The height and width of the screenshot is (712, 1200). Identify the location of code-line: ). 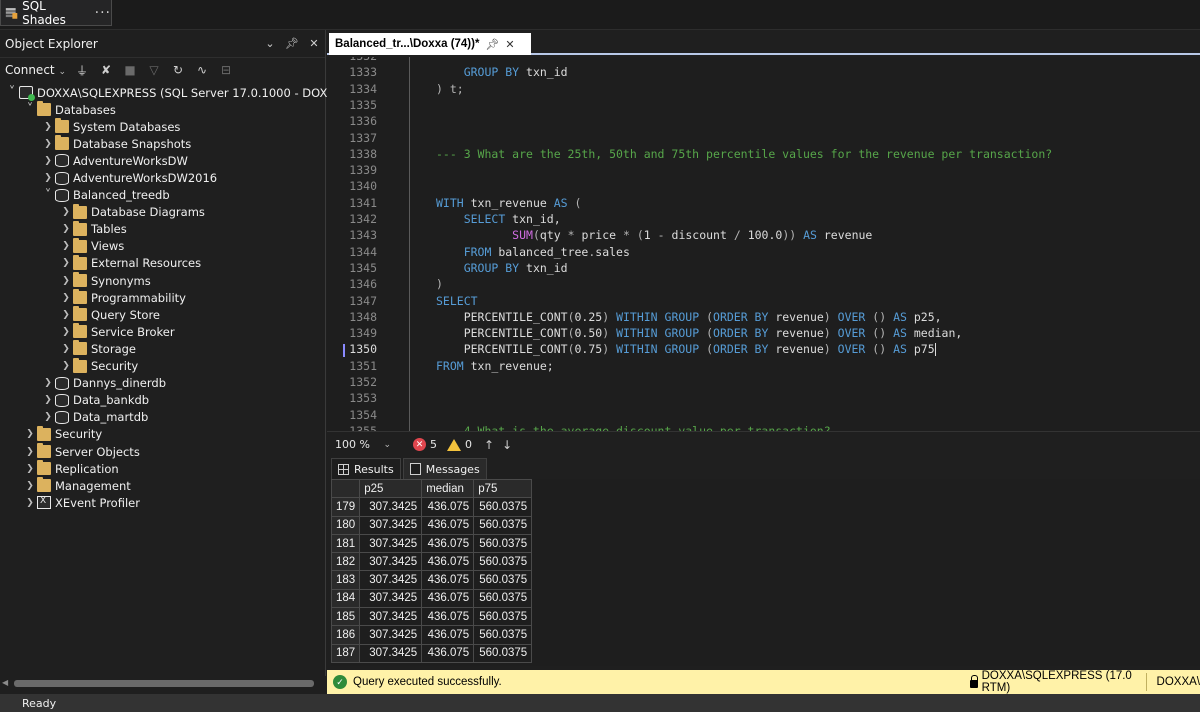
(439, 284).